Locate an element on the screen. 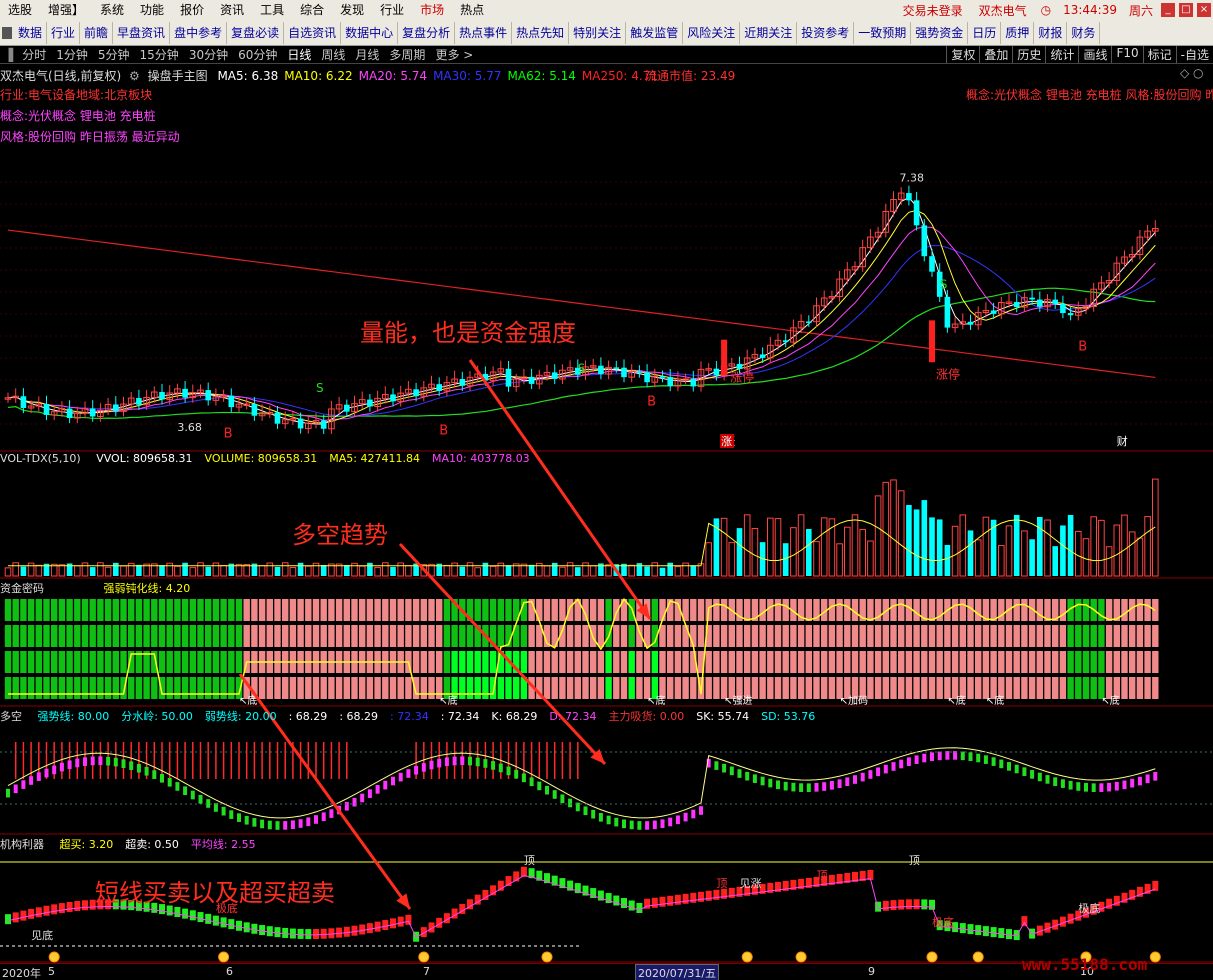 This screenshot has height=980, width=1213. toolbar-button: 日历 is located at coordinates (985, 32).